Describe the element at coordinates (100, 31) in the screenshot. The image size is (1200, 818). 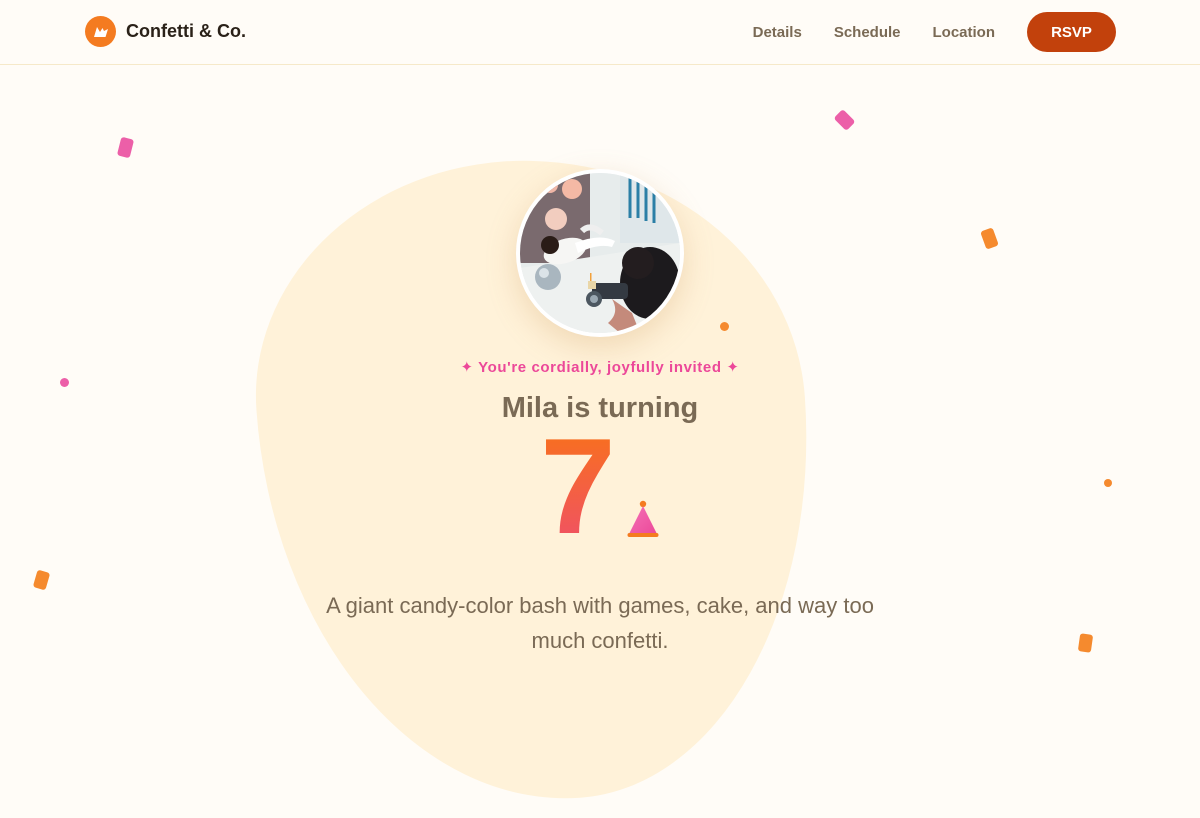
I see `party-sparkle-icon` at that location.